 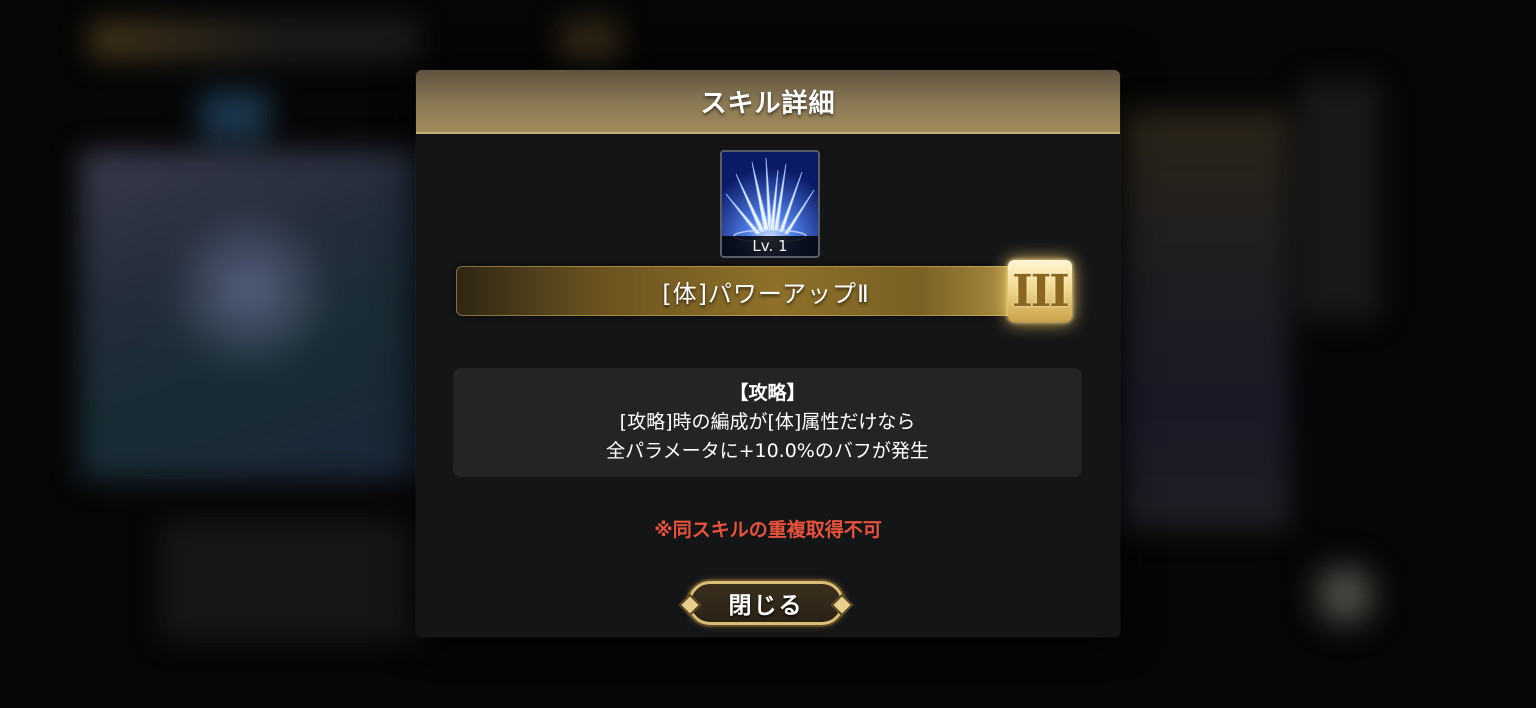 What do you see at coordinates (768, 530) in the screenshot?
I see `duplicate-warning: ※同スキルの重複取得不可` at bounding box center [768, 530].